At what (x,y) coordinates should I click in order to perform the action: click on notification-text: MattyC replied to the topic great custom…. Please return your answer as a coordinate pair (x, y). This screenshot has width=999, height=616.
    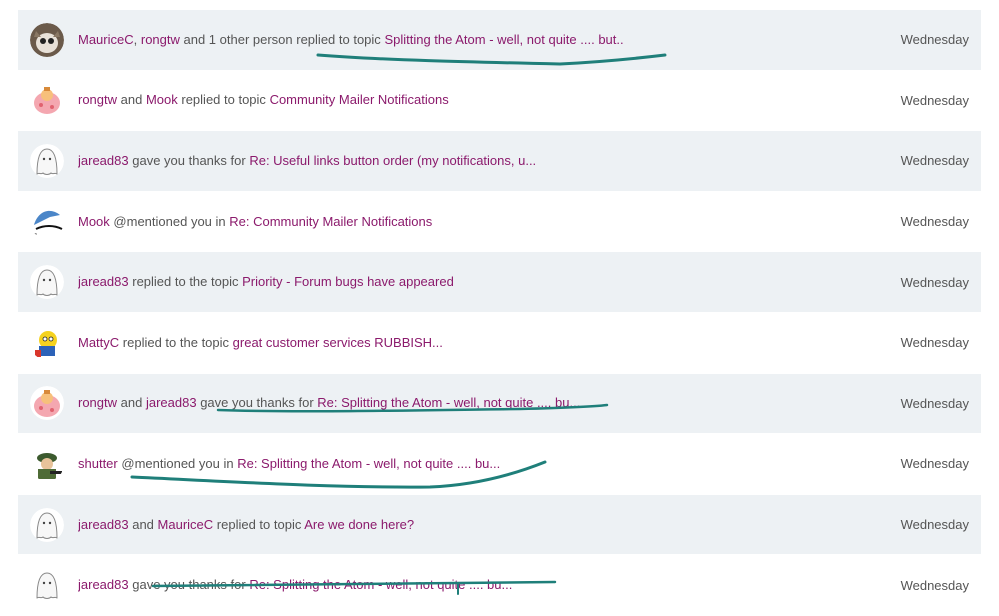
    Looking at the image, I should click on (478, 343).